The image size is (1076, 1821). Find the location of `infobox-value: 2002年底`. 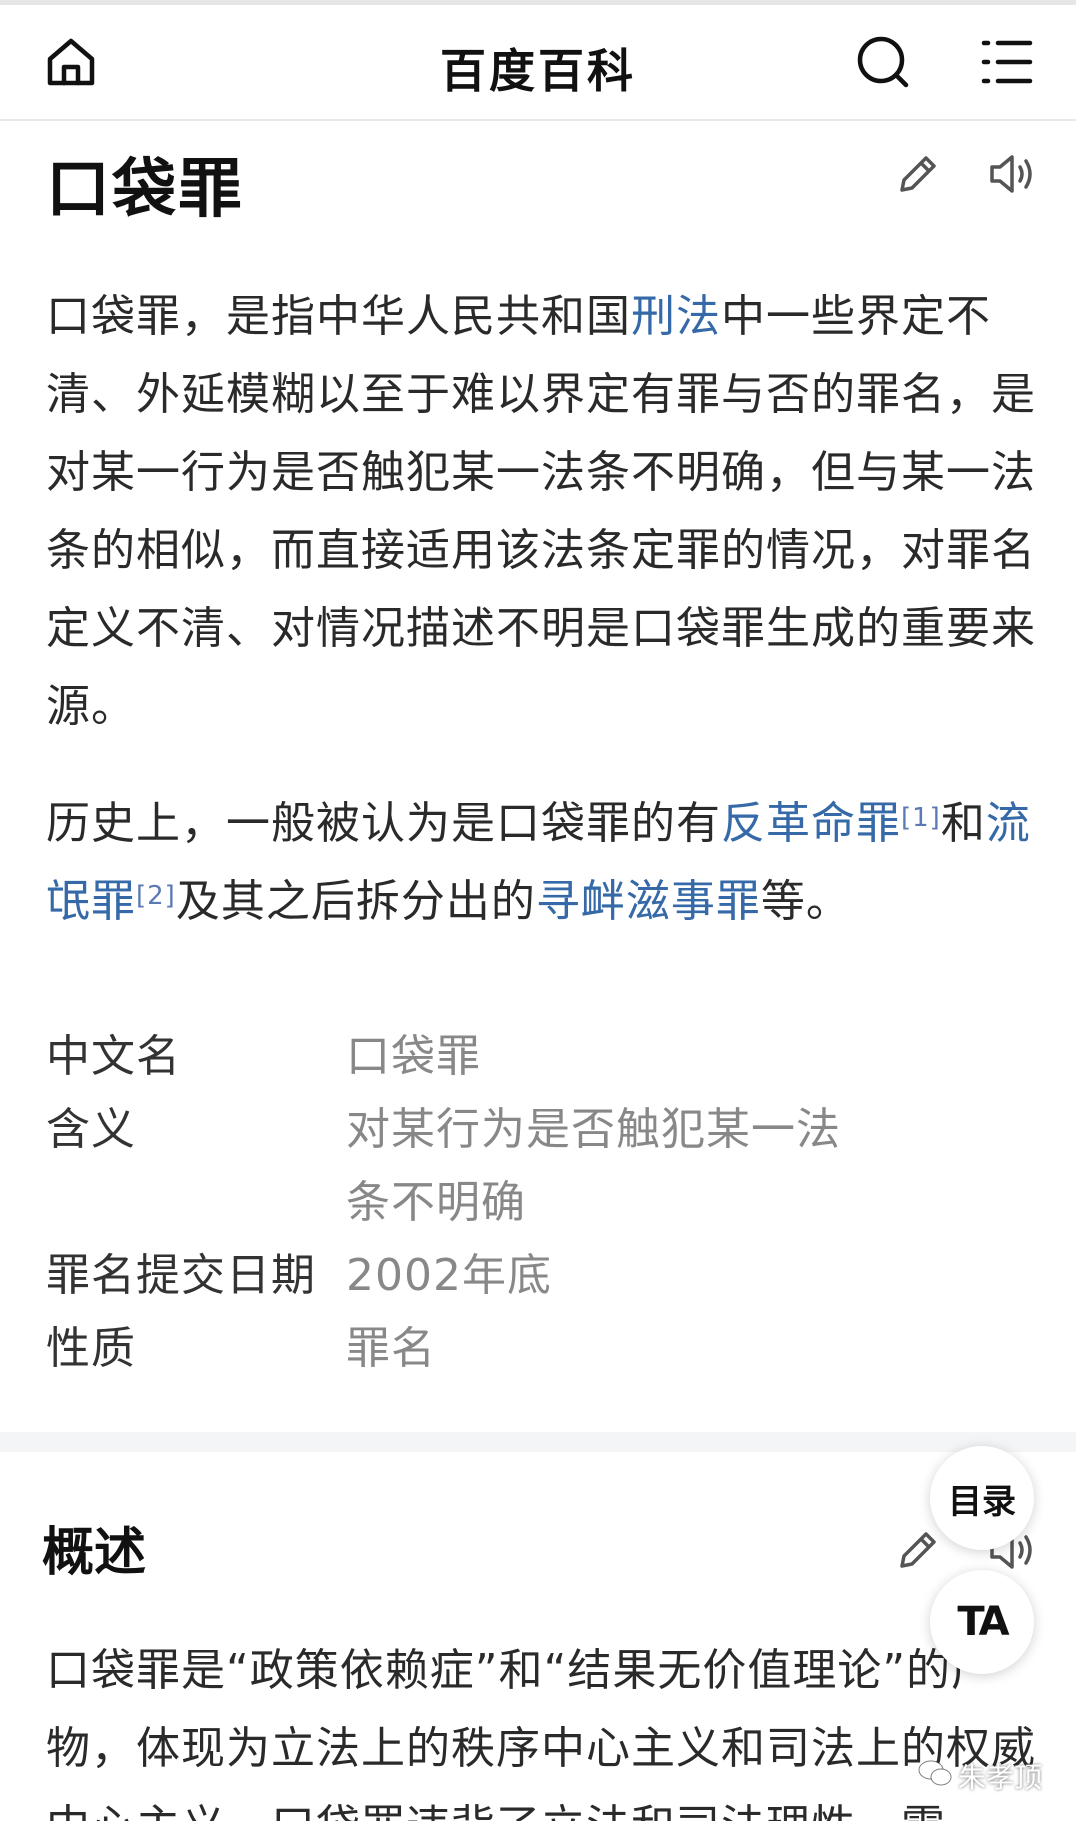

infobox-value: 2002年底 is located at coordinates (449, 1275).